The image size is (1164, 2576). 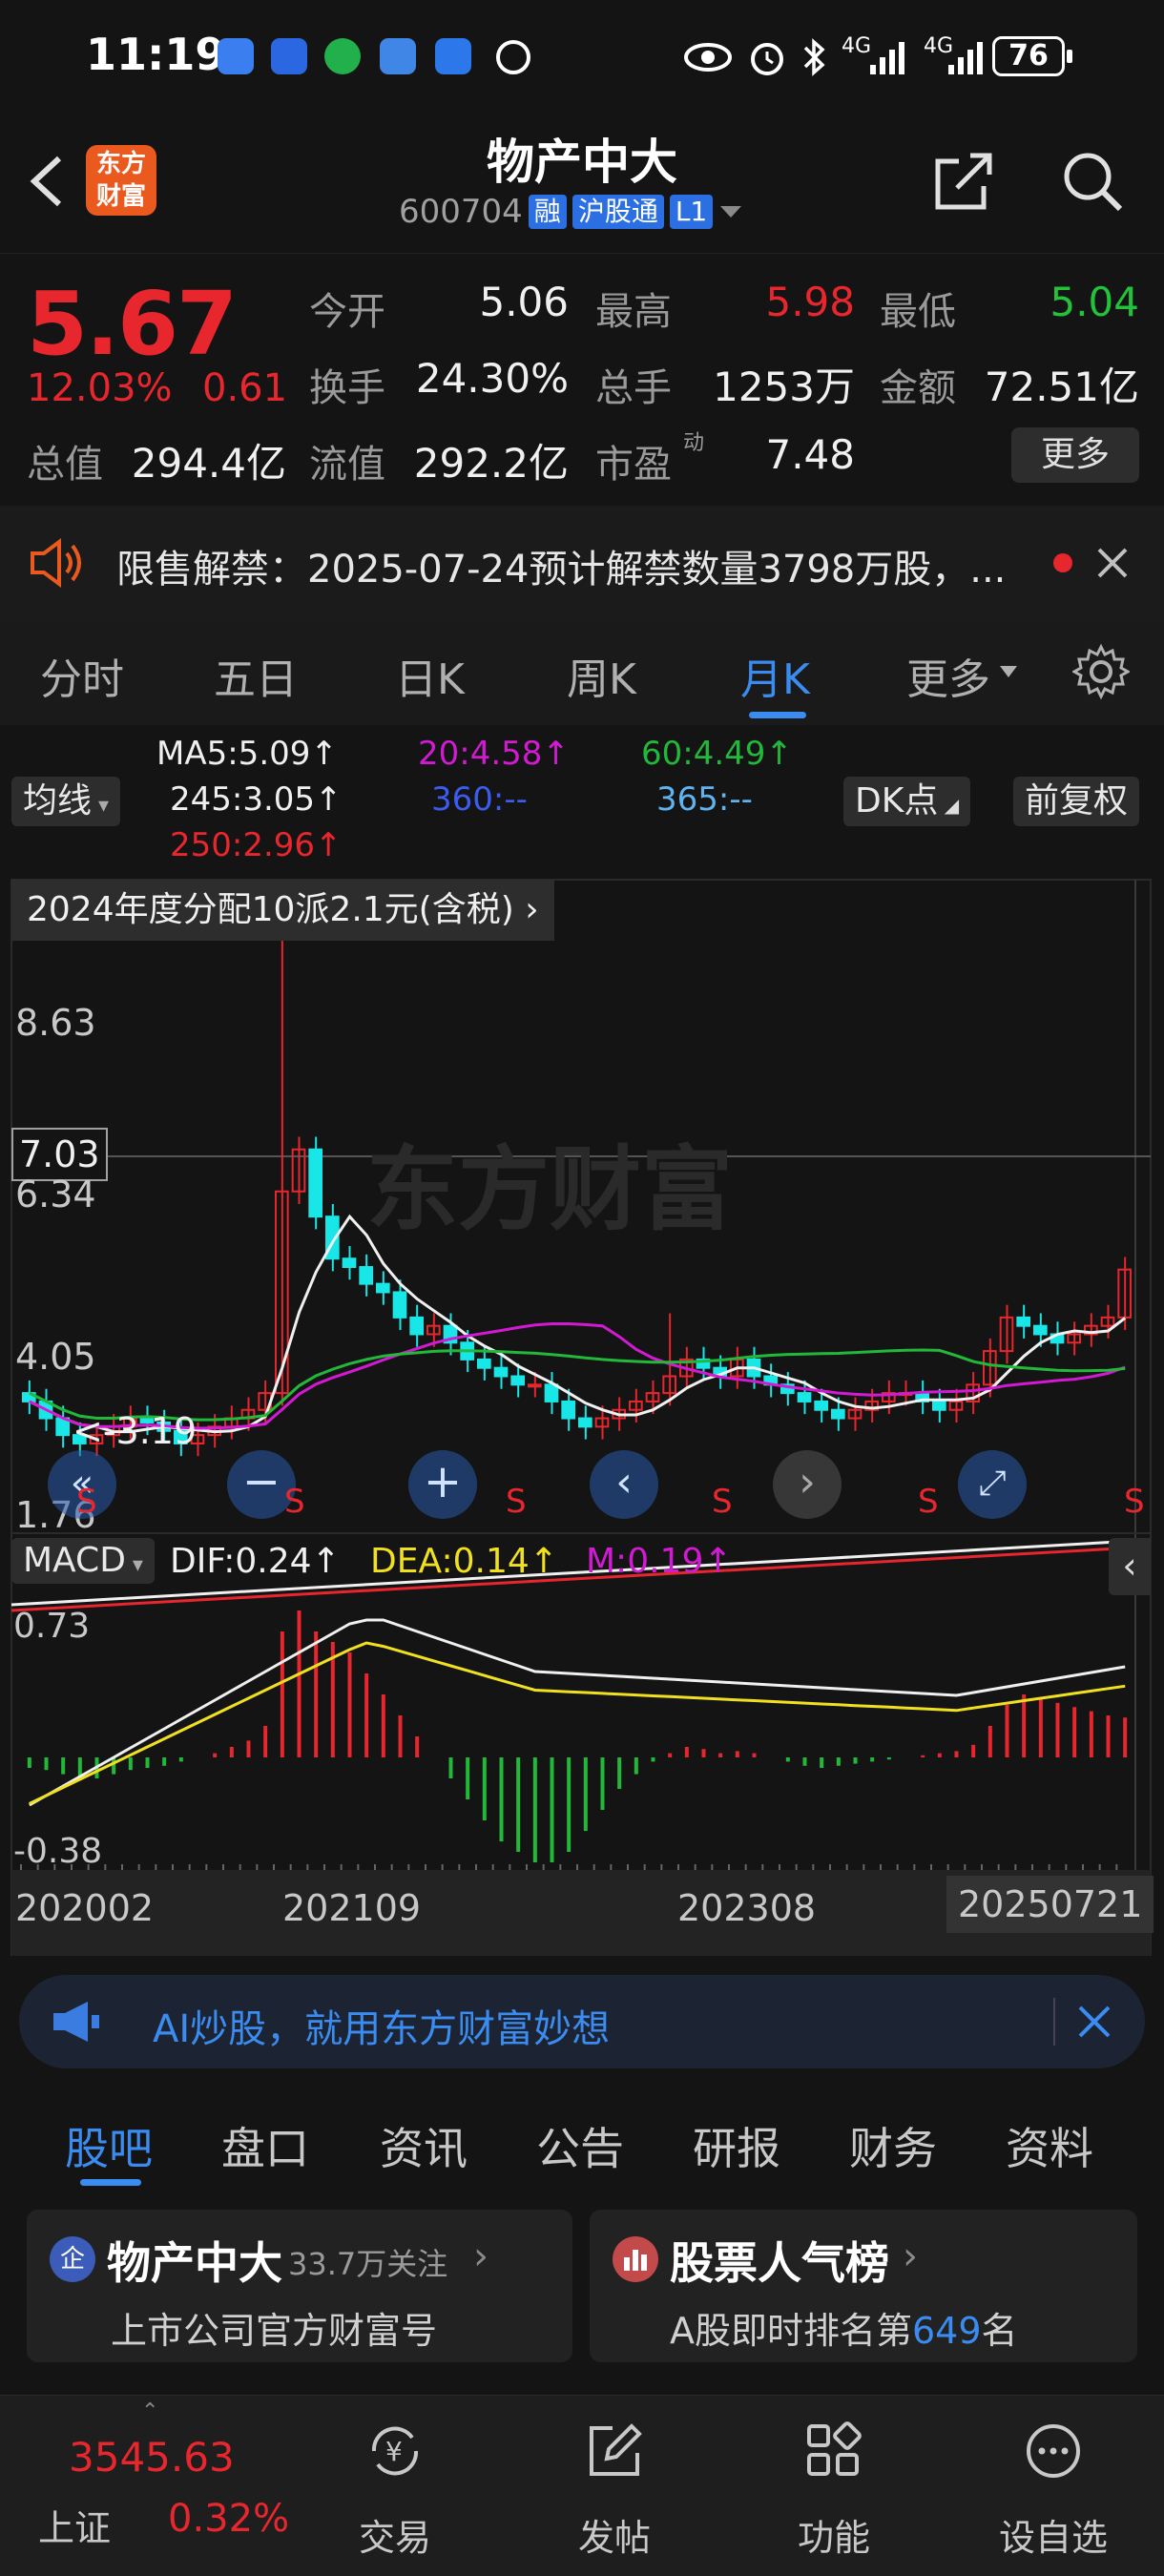 I want to click on tab-financials: 财务, so click(x=893, y=2145).